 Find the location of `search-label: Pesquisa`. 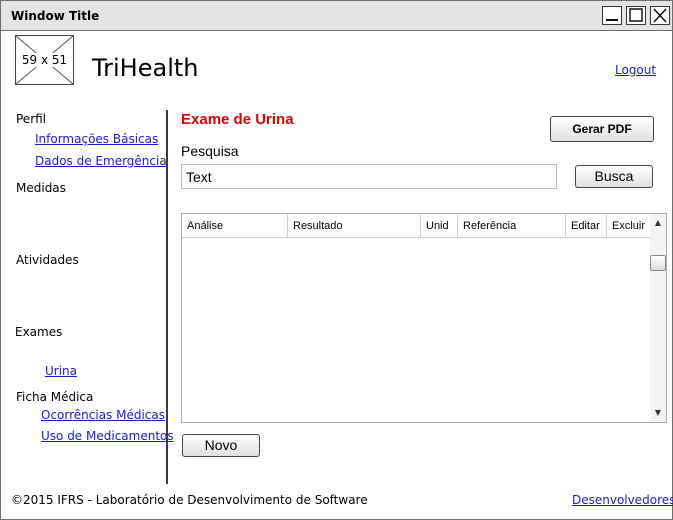

search-label: Pesquisa is located at coordinates (210, 151).